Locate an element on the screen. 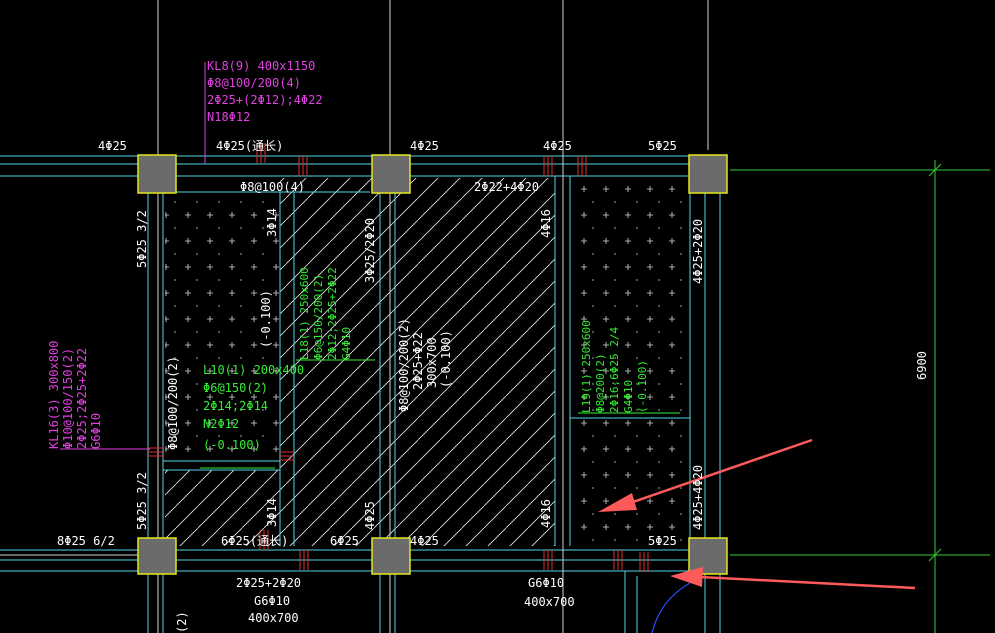  dimension-6900: 6900 is located at coordinates (922, 365).